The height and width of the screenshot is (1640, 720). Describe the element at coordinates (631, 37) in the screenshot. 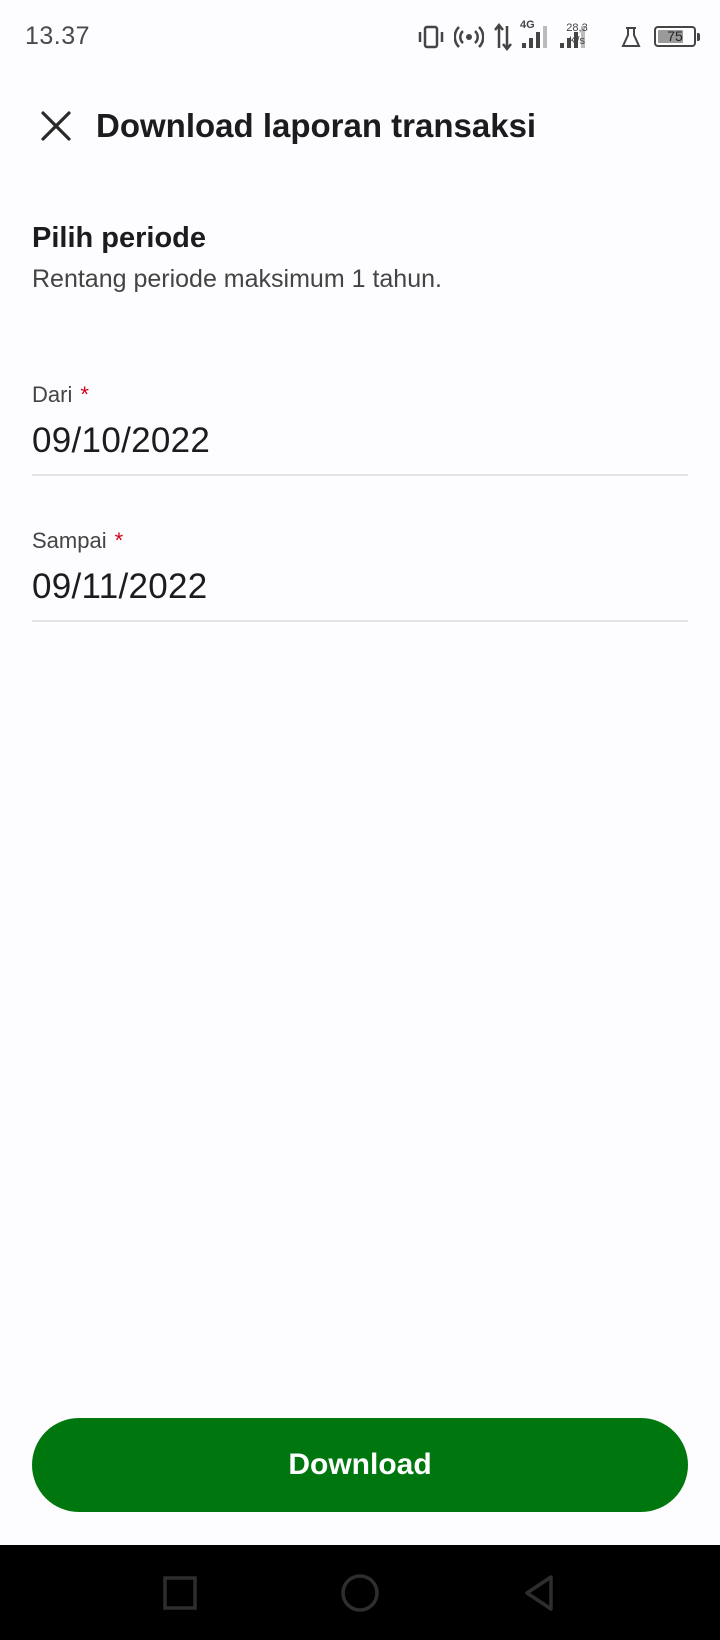

I see `flask-icon` at that location.